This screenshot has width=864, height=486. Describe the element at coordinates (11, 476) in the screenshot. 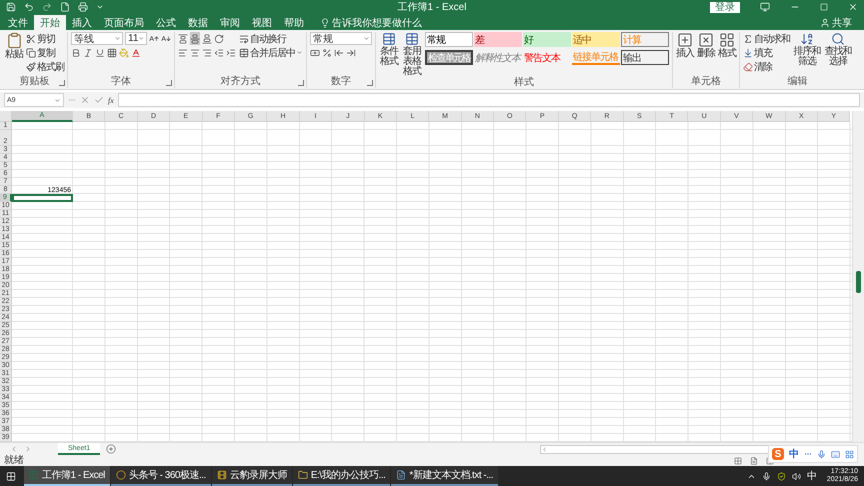

I see `windows-icon` at that location.